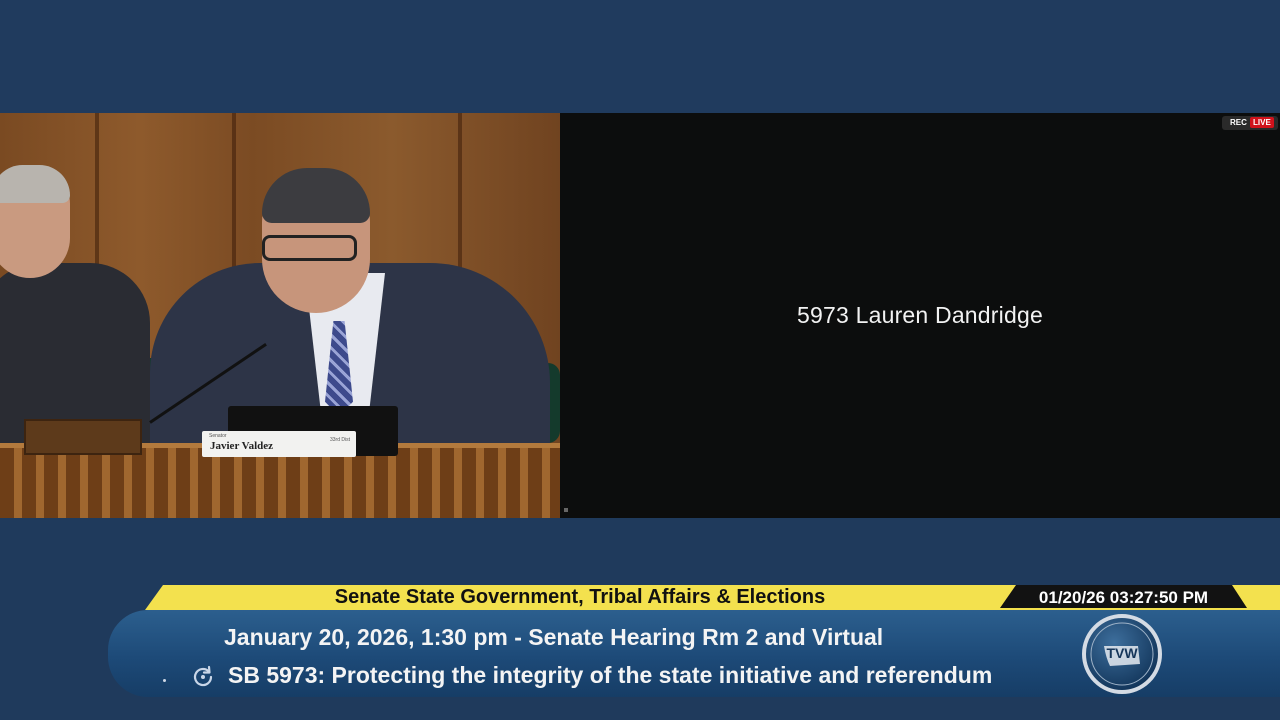  I want to click on glasses, so click(309, 248).